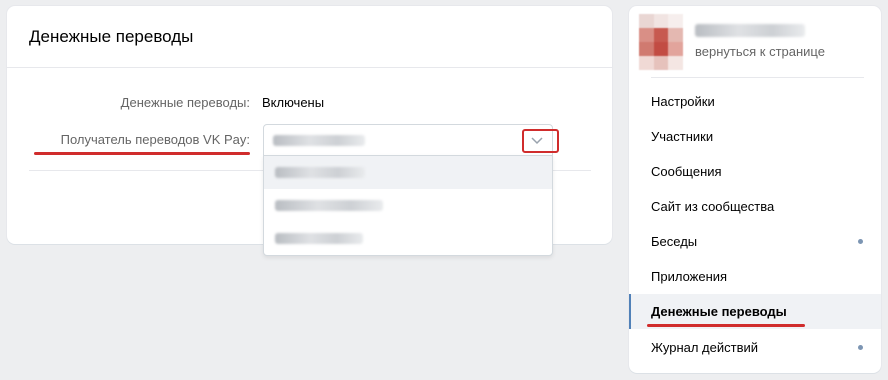 This screenshot has width=888, height=380. Describe the element at coordinates (309, 37) in the screenshot. I see `card-header: Денежные переводы` at that location.